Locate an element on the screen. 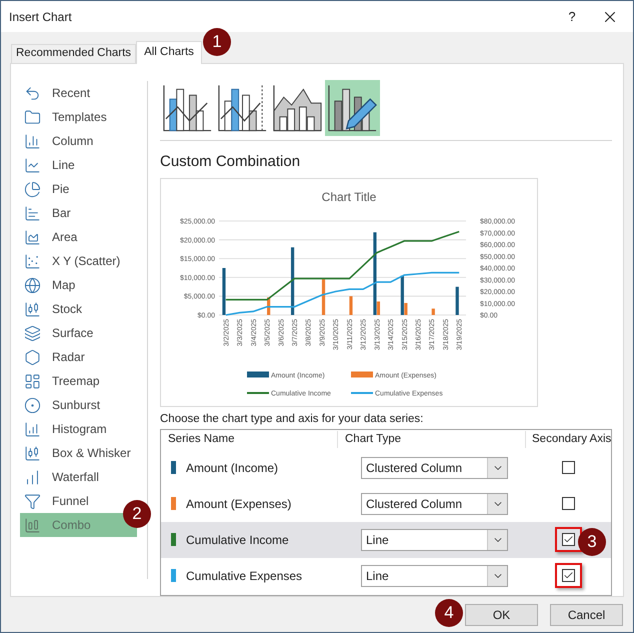  column-header: Chart Type is located at coordinates (432, 439).